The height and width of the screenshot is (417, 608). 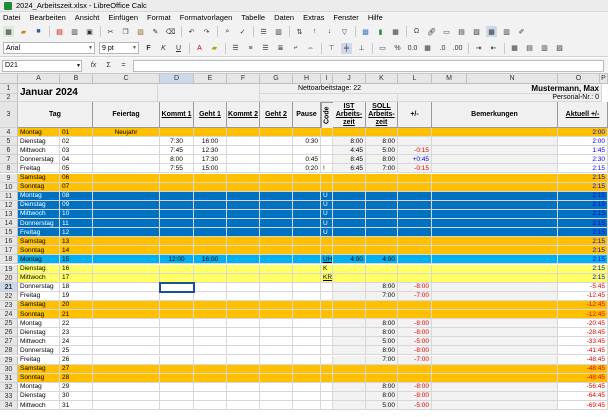 I want to click on day-cell: Dienstag, so click(x=39, y=269).